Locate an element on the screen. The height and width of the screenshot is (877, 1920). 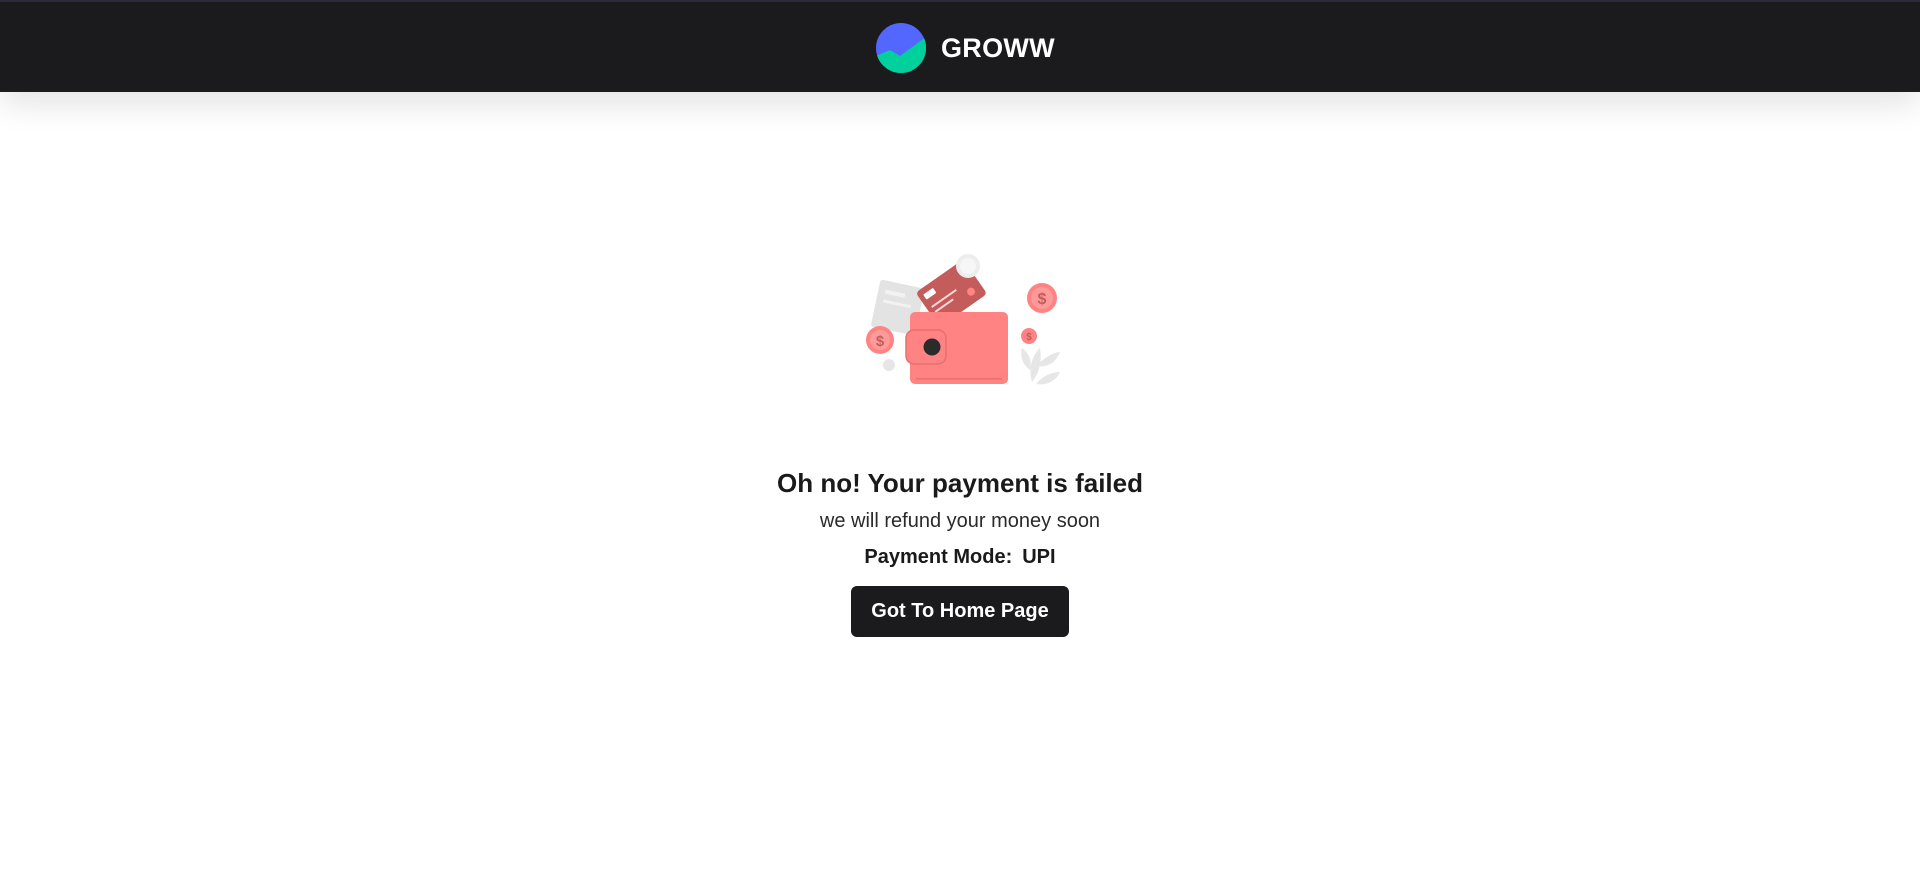
brand: GROWW is located at coordinates (965, 48).